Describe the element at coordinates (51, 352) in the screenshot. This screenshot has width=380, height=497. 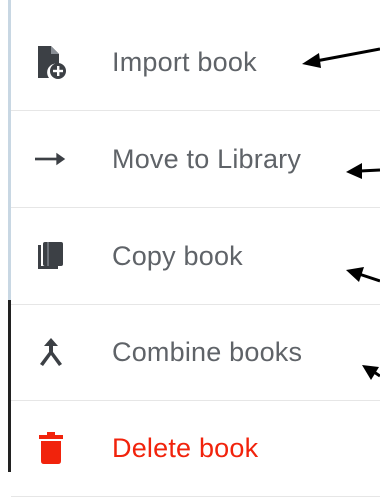
I see `merge-icon` at that location.